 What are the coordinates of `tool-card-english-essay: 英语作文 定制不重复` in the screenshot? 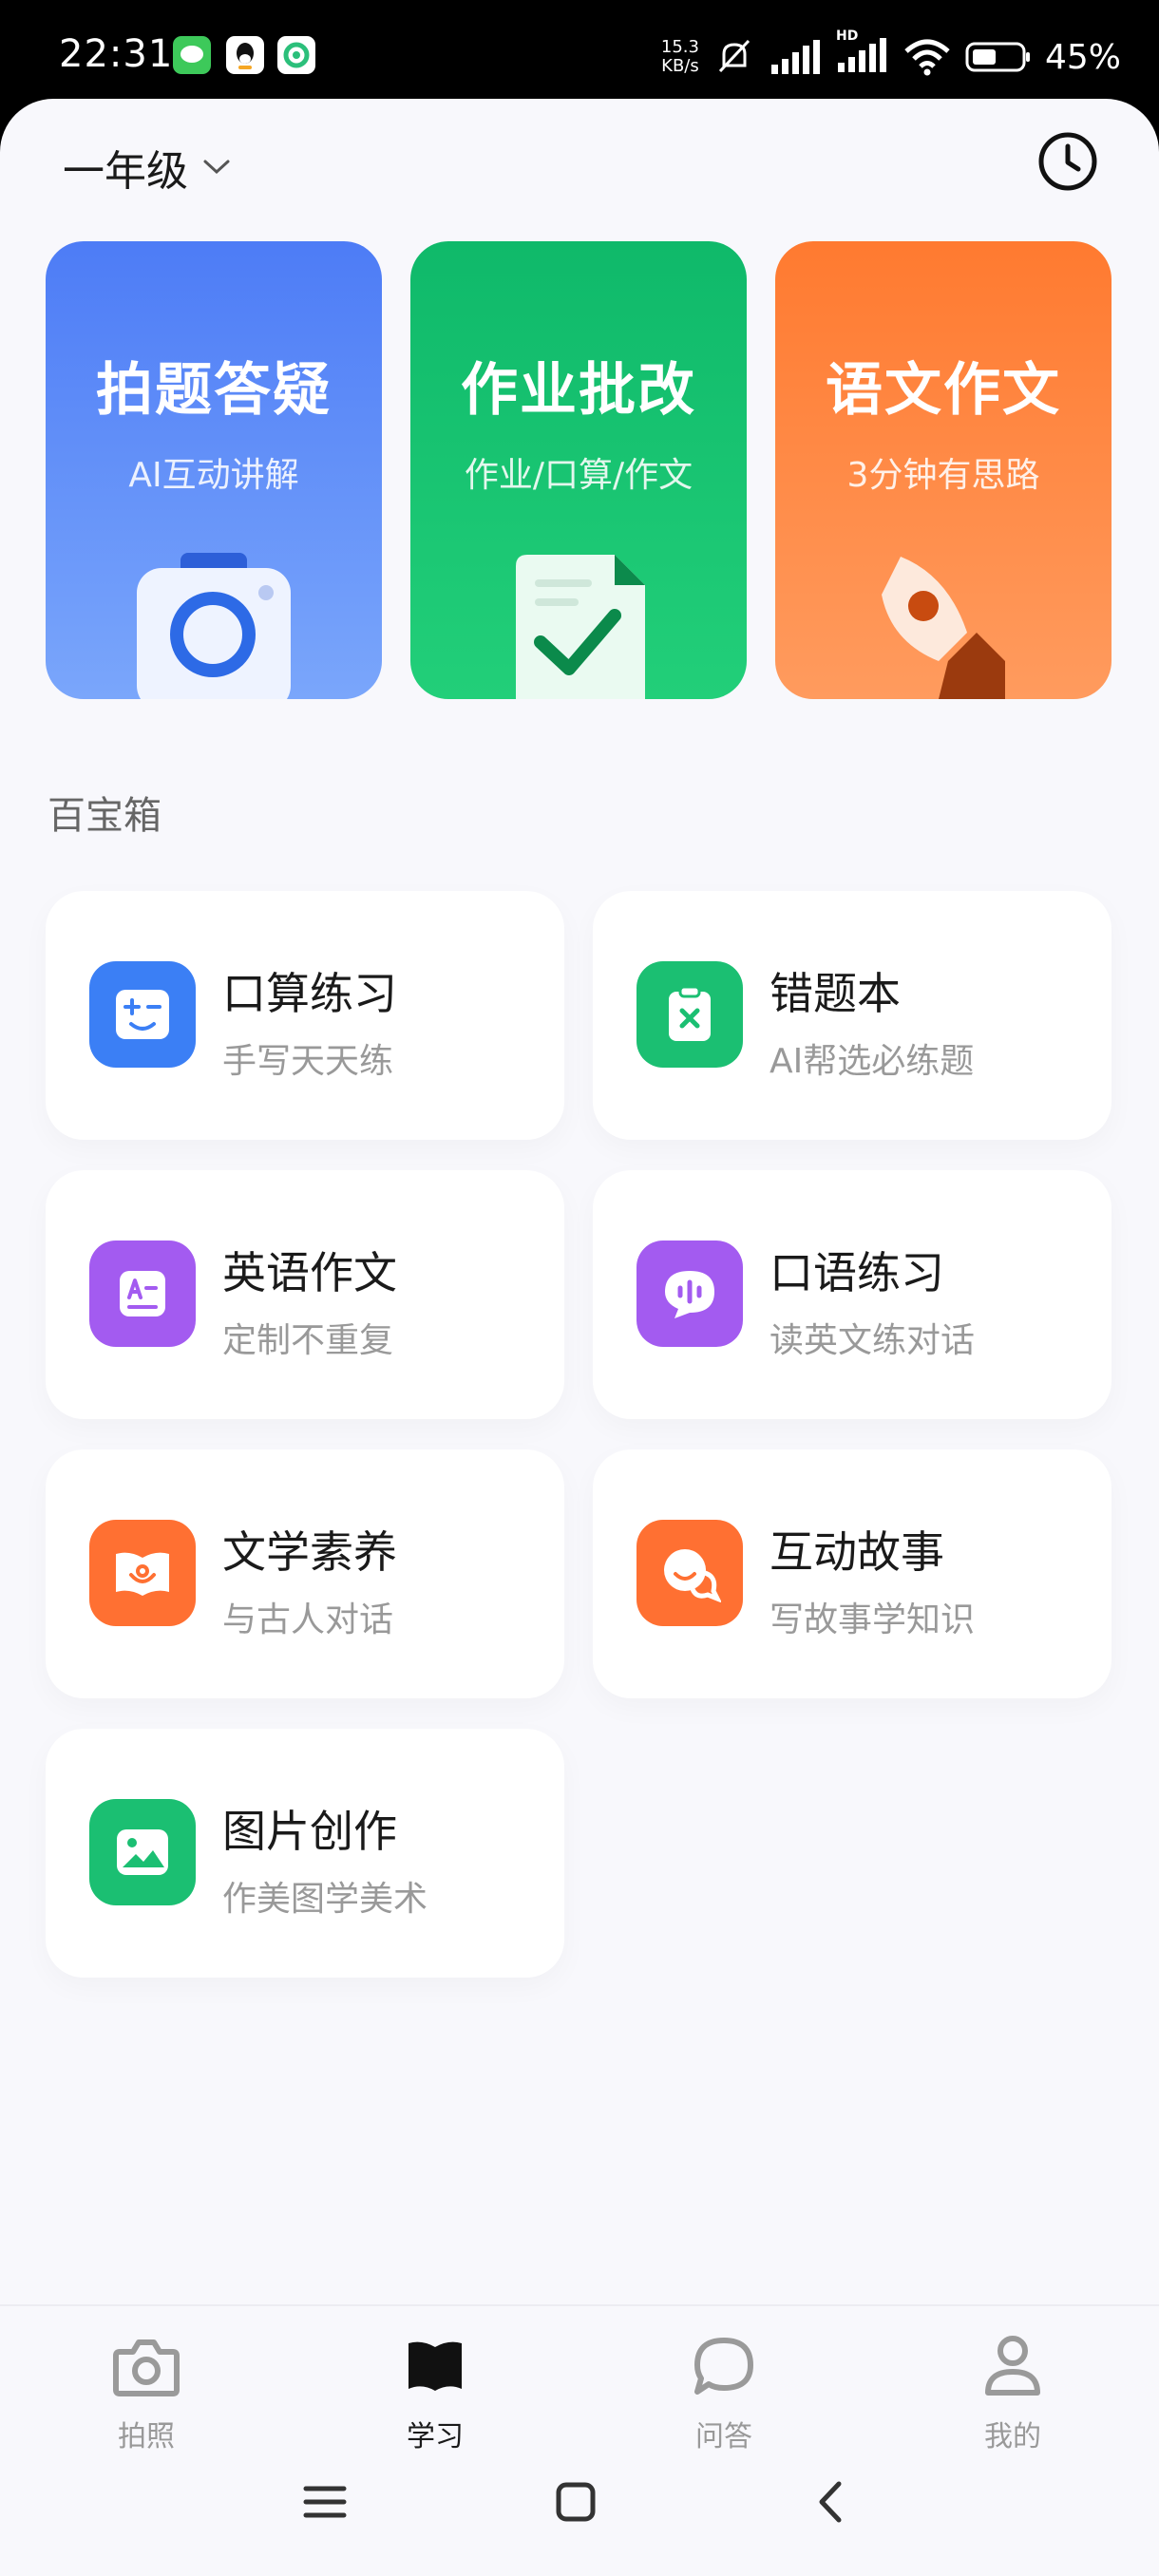 It's located at (305, 1294).